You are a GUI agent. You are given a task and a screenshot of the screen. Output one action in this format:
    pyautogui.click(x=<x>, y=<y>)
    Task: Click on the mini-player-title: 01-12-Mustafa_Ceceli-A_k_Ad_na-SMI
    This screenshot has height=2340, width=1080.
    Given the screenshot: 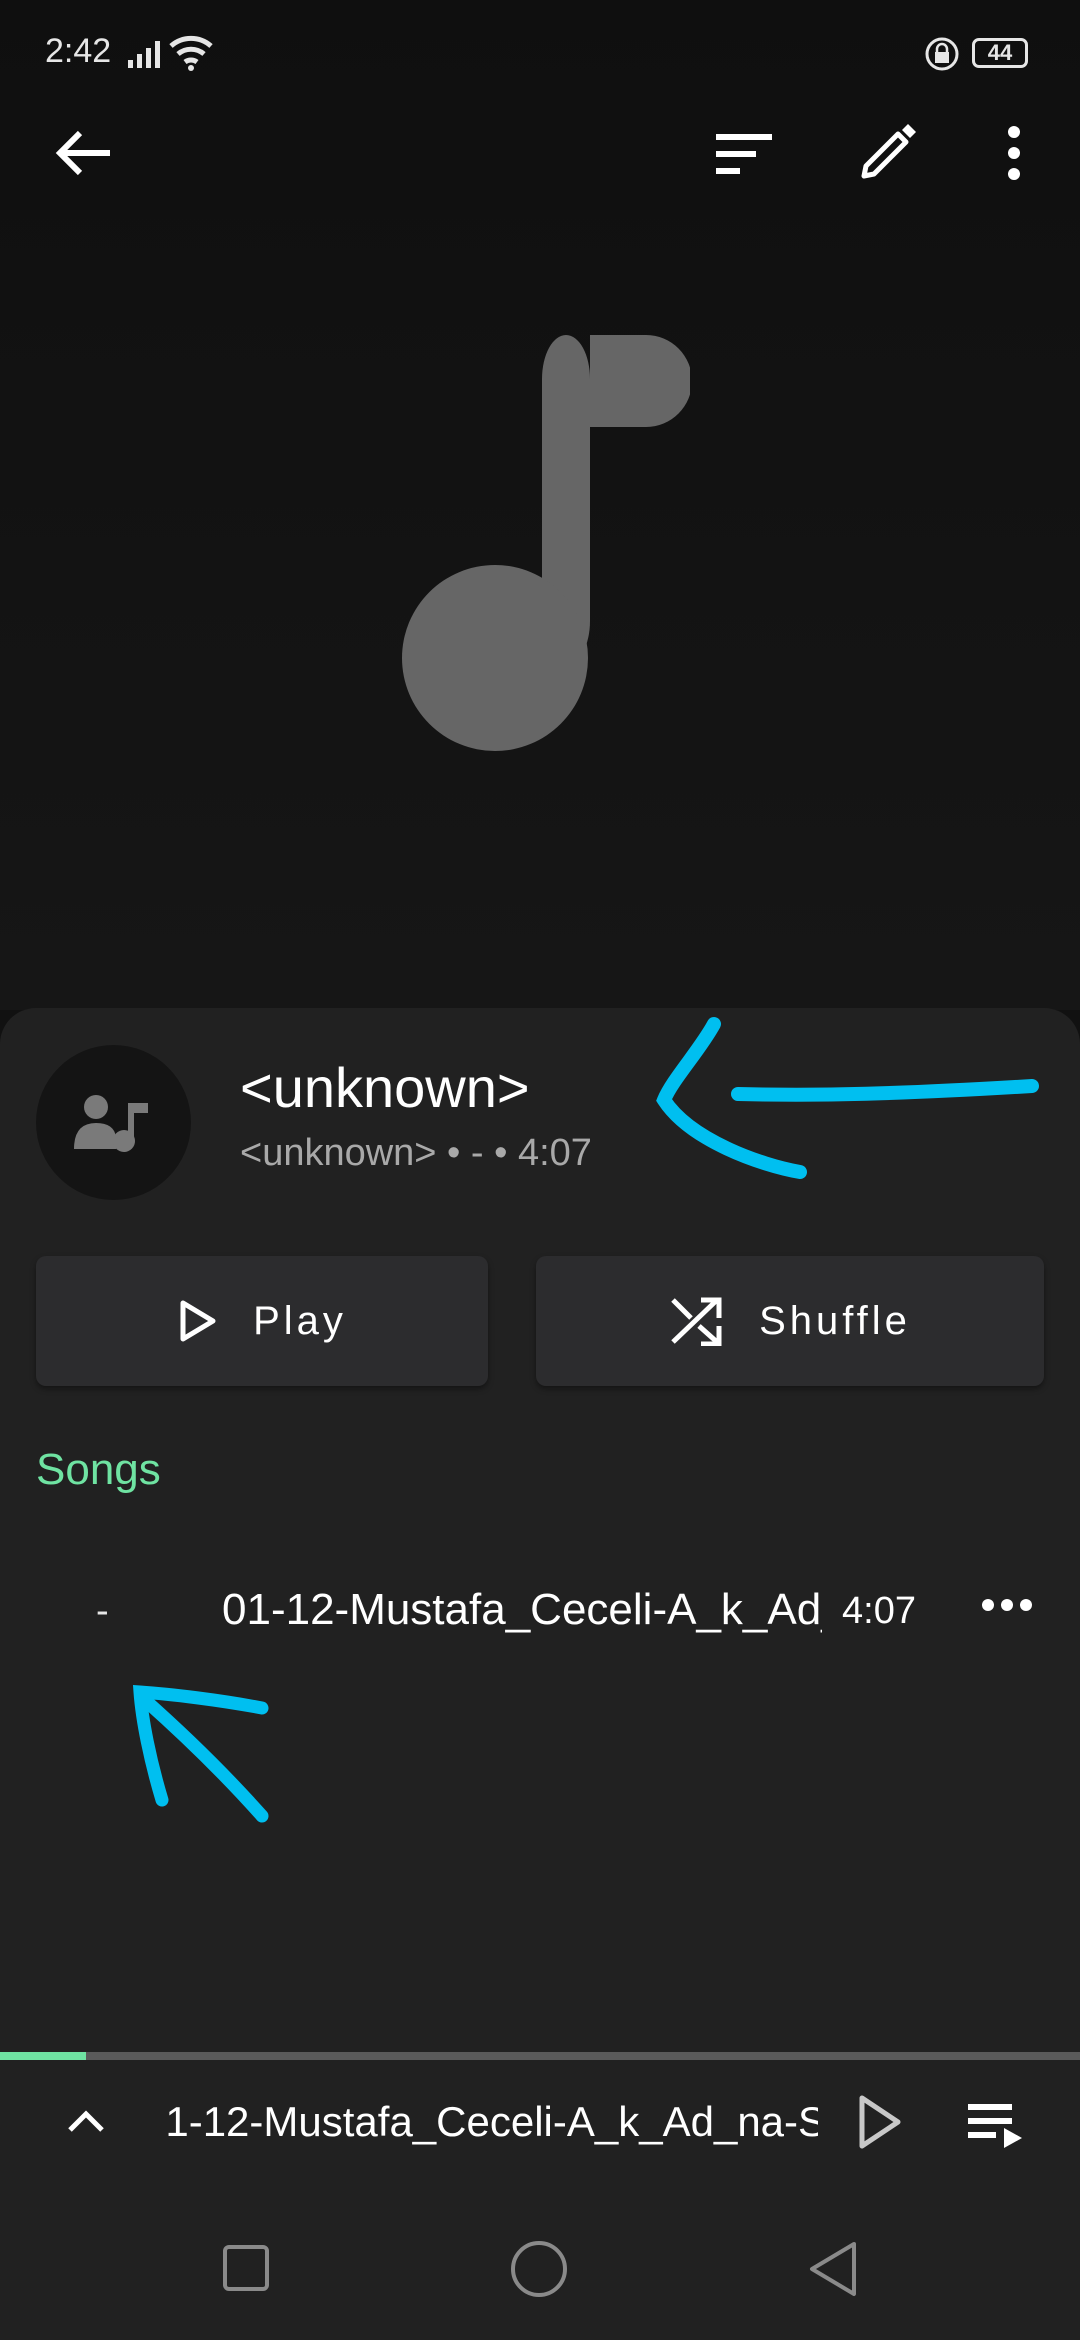 What is the action you would take?
    pyautogui.click(x=493, y=2122)
    